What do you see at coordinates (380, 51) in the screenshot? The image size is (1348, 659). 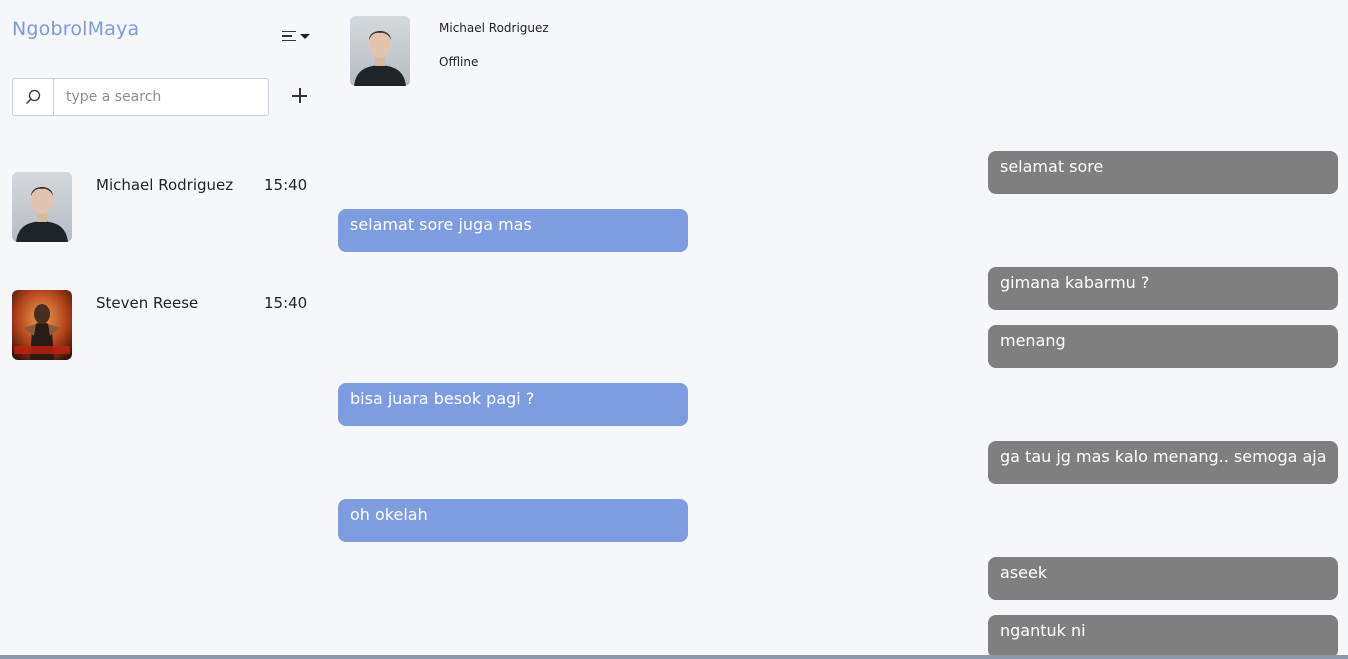 I see `chat-header-avatar` at bounding box center [380, 51].